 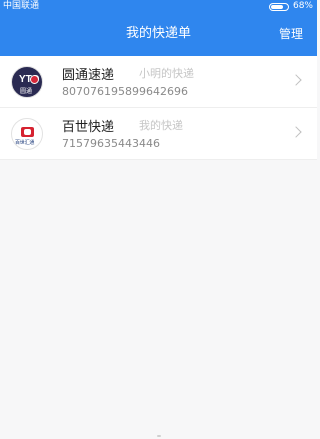 I want to click on yto-logo-subtext: 圆通, so click(x=26, y=91).